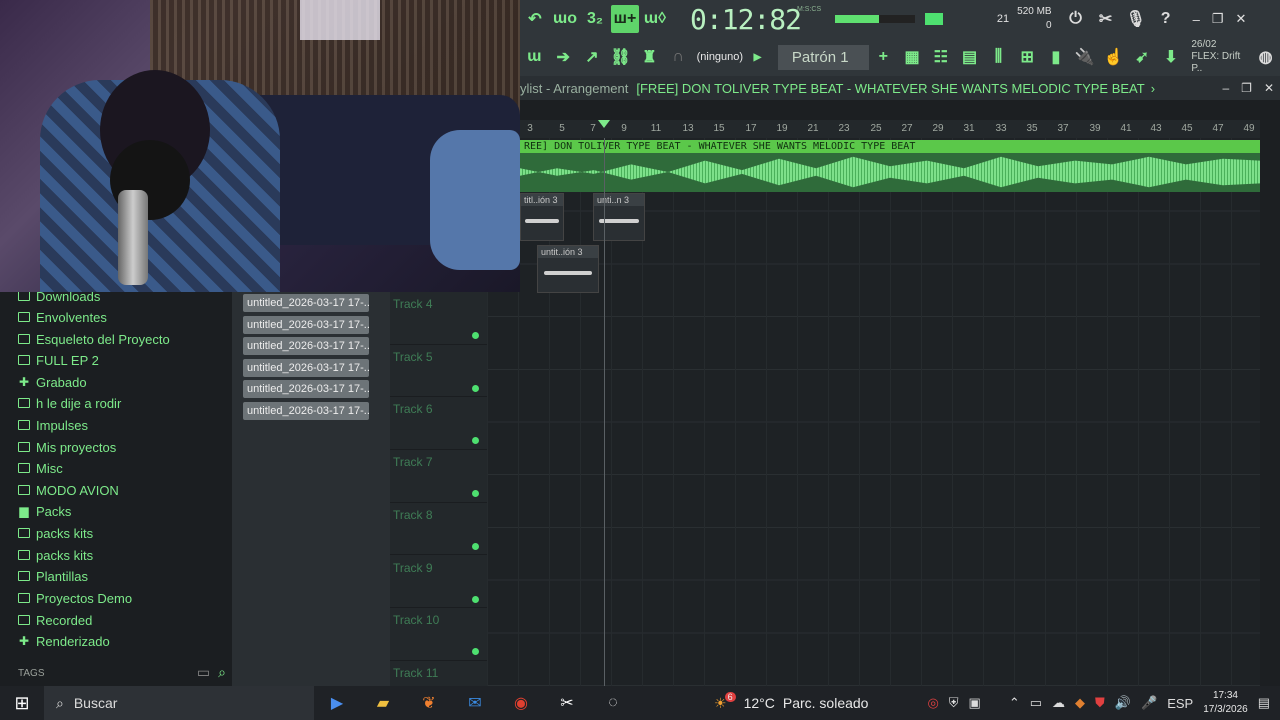  I want to click on step-edit-icon: ш+, so click(625, 19).